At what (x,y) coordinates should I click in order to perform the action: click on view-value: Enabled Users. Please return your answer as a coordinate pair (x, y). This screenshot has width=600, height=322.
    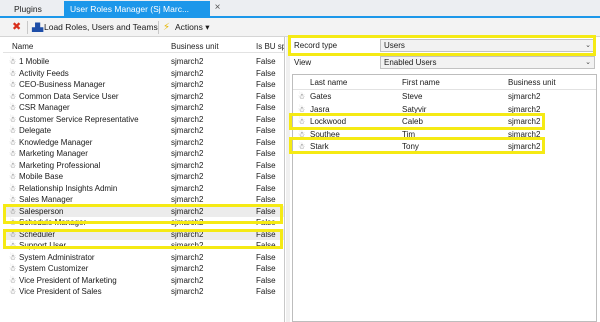
    Looking at the image, I should click on (410, 62).